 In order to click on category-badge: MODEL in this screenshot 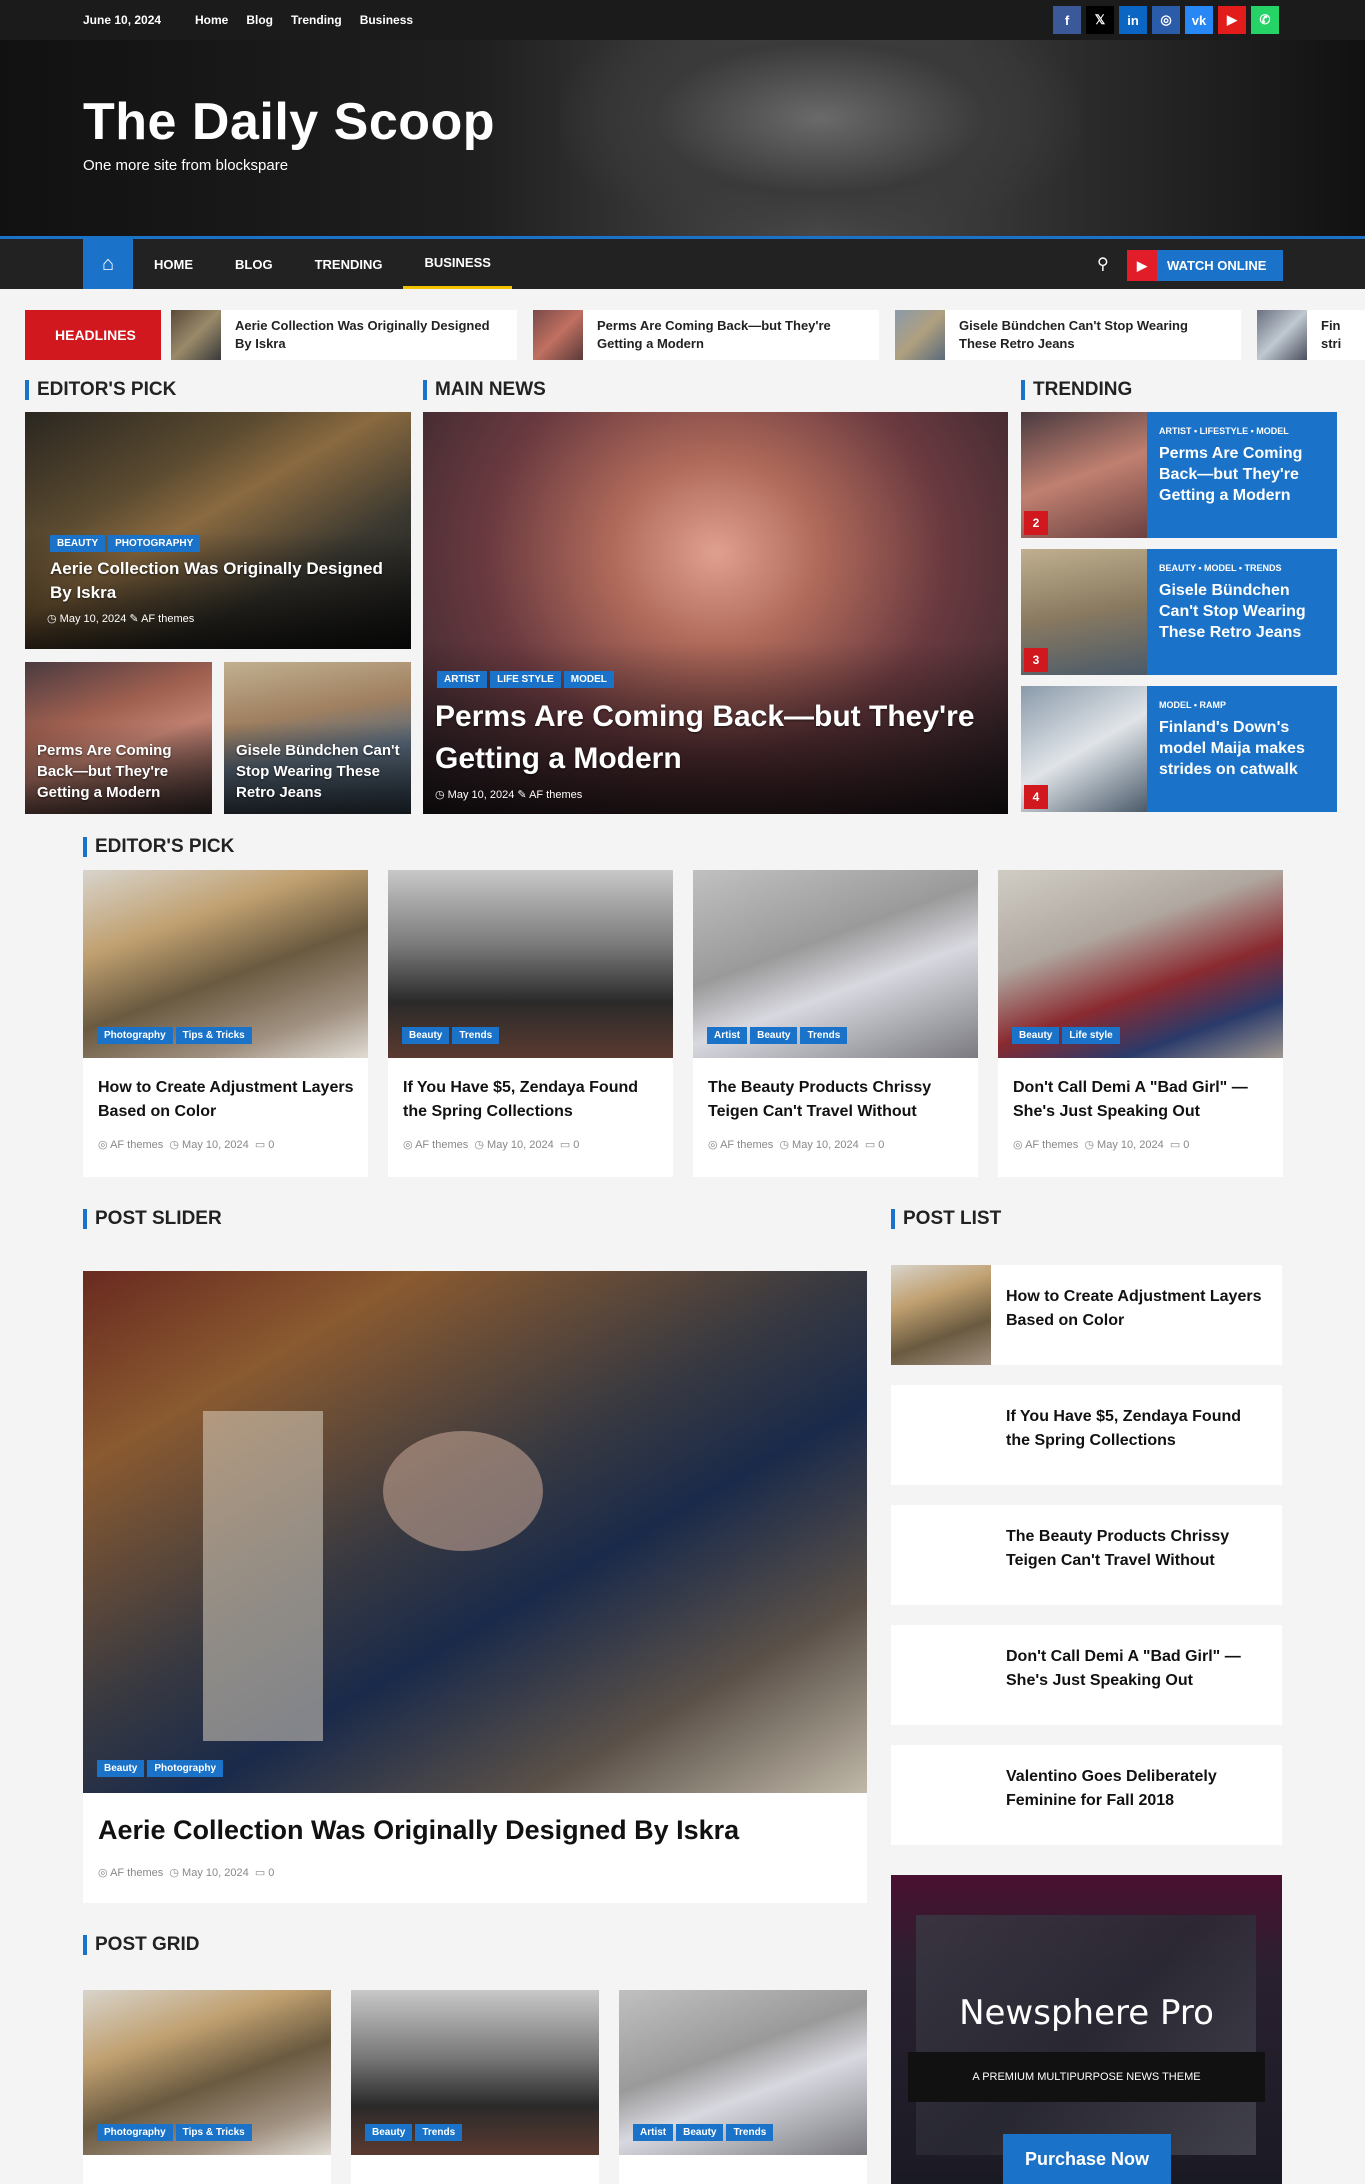, I will do `click(588, 679)`.